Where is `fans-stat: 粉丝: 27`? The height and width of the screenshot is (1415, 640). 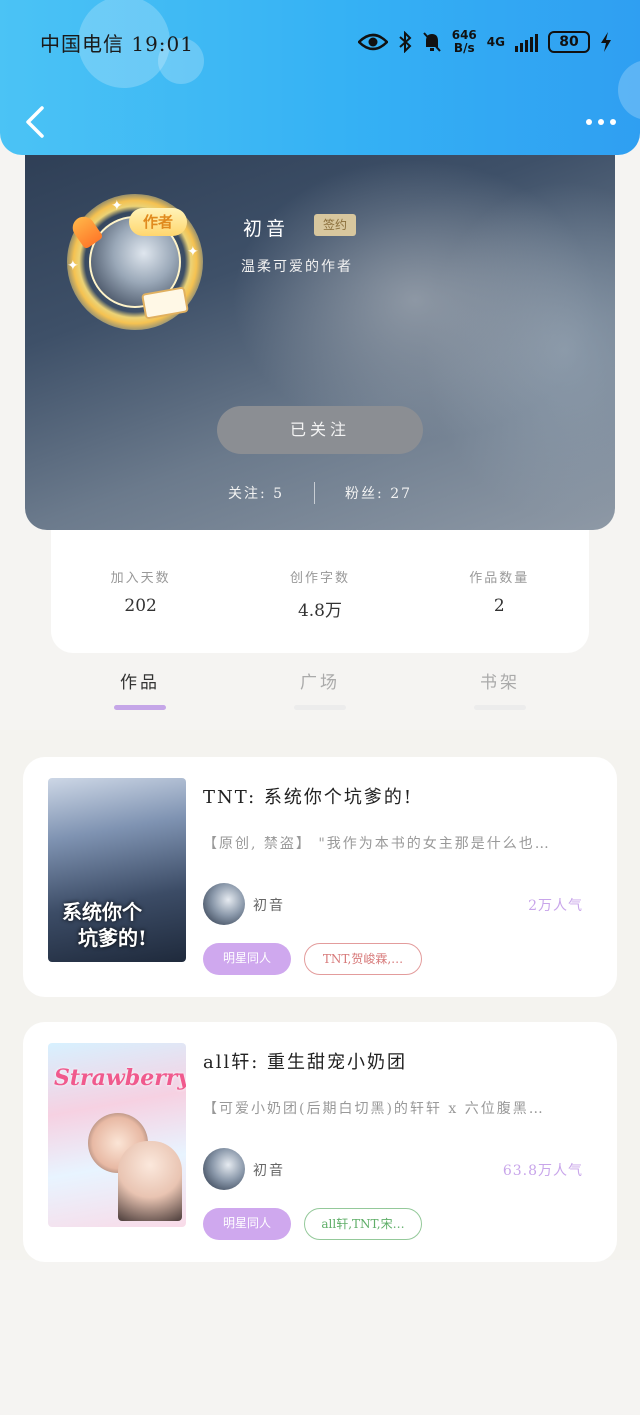 fans-stat: 粉丝: 27 is located at coordinates (378, 493).